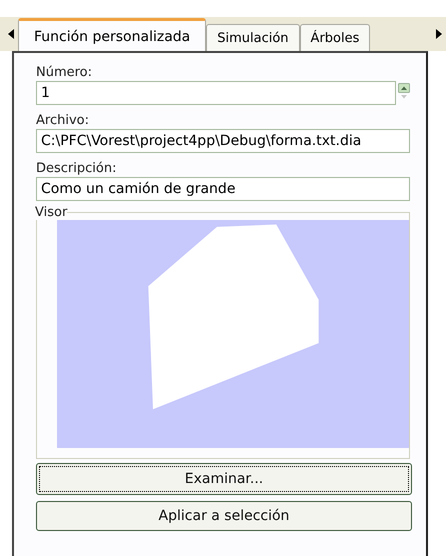 The image size is (446, 556). Describe the element at coordinates (439, 34) in the screenshot. I see `scroll-right-icon` at that location.